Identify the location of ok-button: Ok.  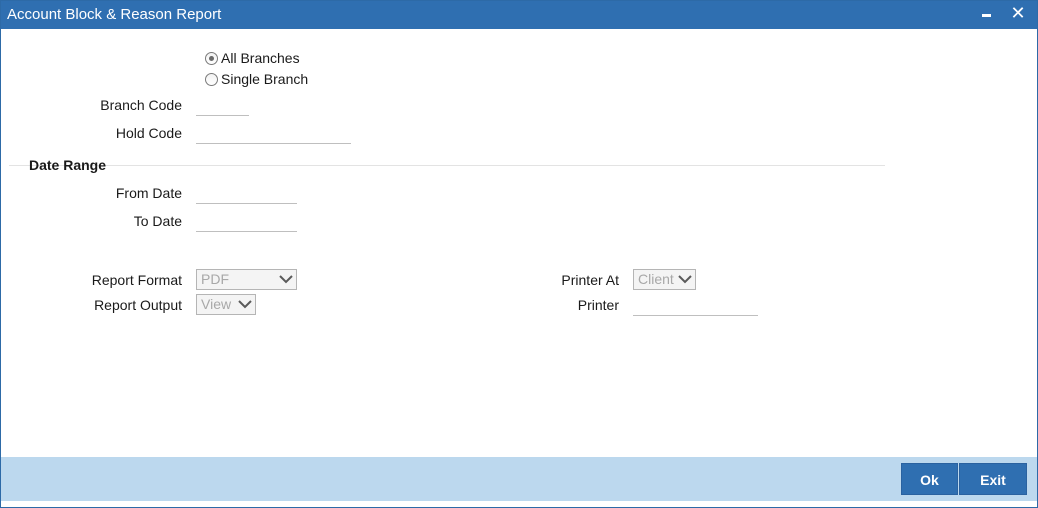
(929, 479).